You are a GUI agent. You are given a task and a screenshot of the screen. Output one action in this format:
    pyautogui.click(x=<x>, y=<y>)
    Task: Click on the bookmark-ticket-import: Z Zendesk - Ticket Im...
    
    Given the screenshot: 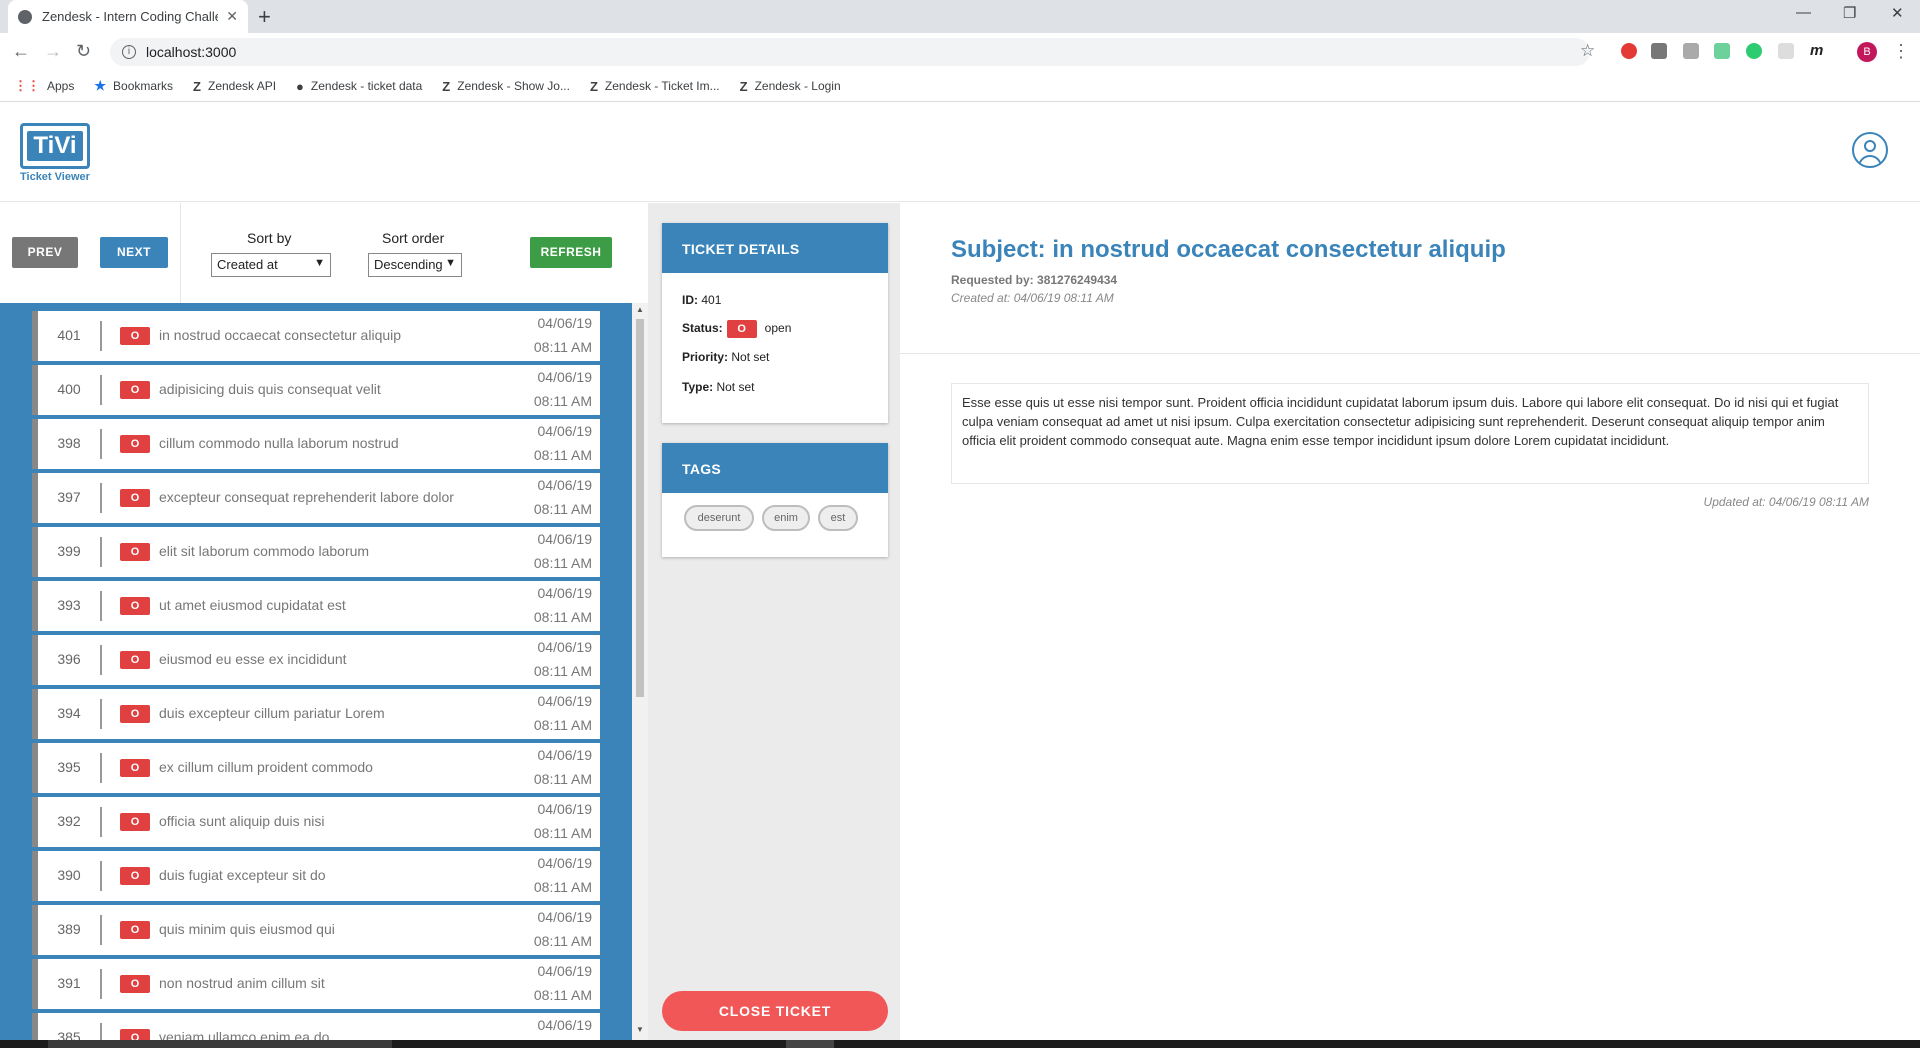 What is the action you would take?
    pyautogui.click(x=655, y=86)
    